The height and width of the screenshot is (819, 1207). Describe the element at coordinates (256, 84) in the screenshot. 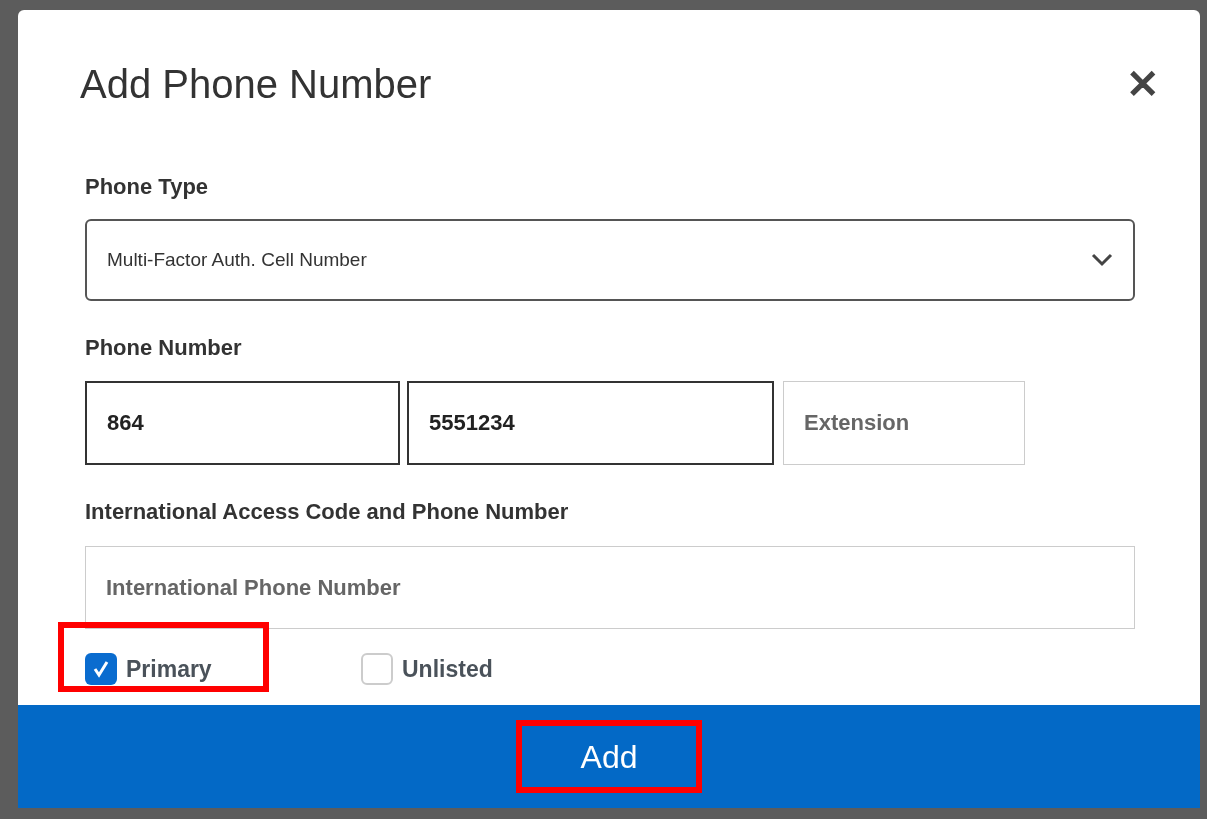

I see `dialog-title: Add Phone Number` at that location.